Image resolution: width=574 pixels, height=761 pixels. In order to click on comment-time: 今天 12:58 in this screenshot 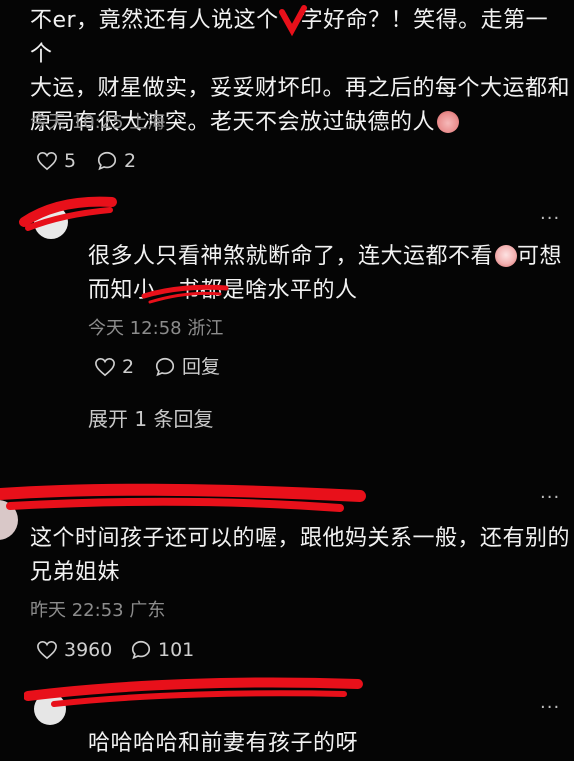, I will do `click(135, 328)`.